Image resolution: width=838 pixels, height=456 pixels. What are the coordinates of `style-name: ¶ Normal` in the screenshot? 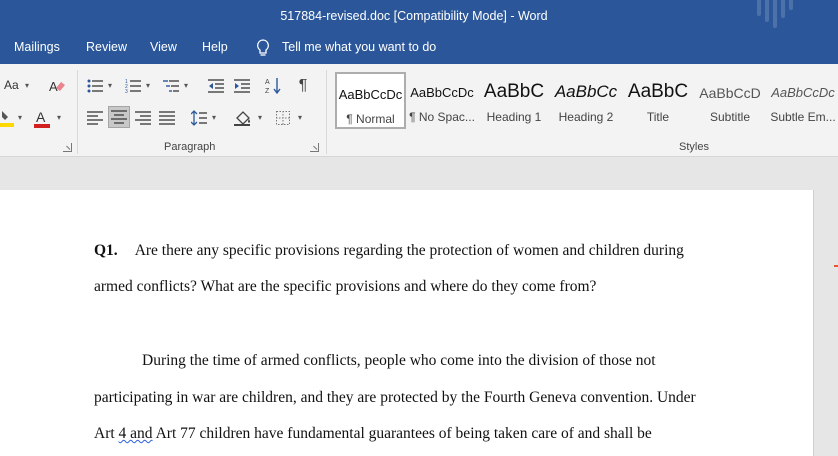 It's located at (370, 119).